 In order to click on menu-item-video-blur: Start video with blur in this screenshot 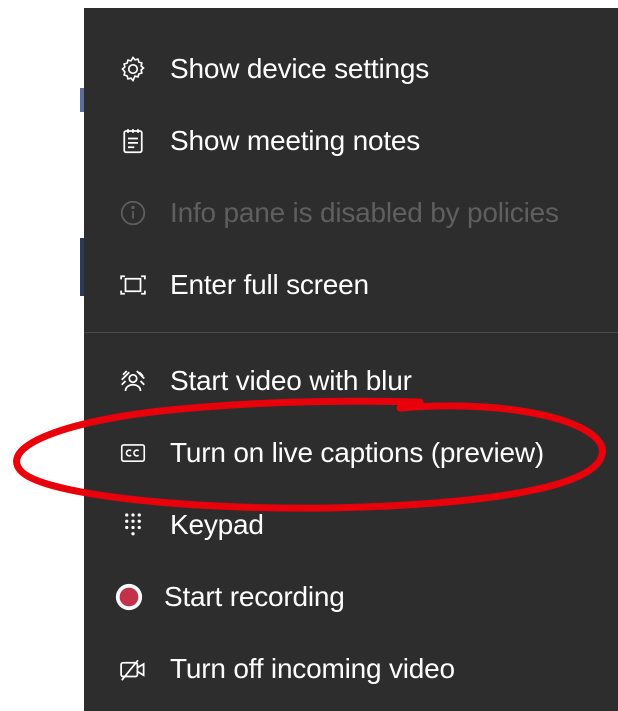, I will do `click(351, 381)`.